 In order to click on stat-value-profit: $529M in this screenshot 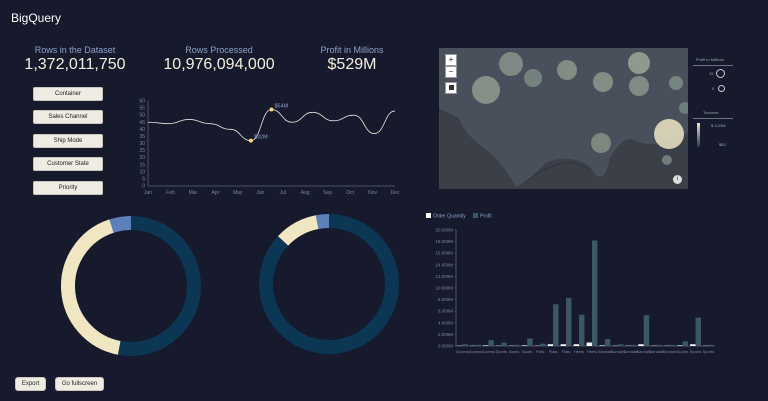, I will do `click(352, 64)`.